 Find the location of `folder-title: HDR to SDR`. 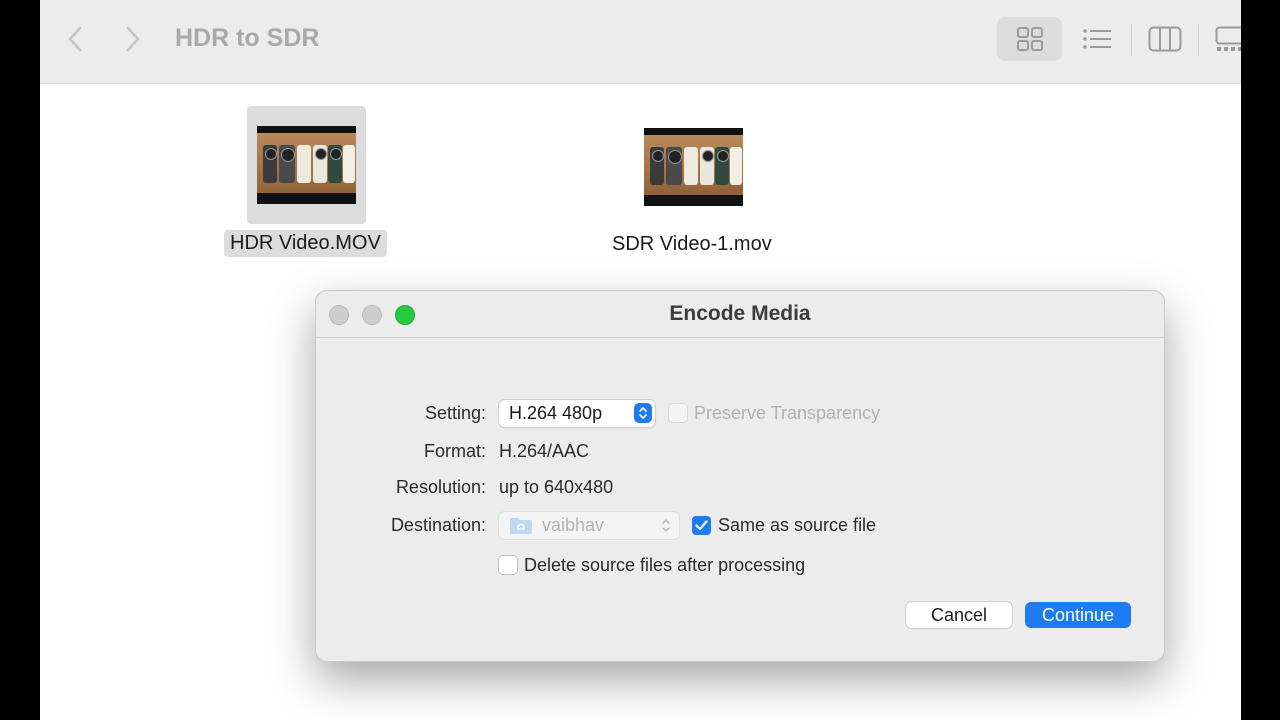

folder-title: HDR to SDR is located at coordinates (247, 38).